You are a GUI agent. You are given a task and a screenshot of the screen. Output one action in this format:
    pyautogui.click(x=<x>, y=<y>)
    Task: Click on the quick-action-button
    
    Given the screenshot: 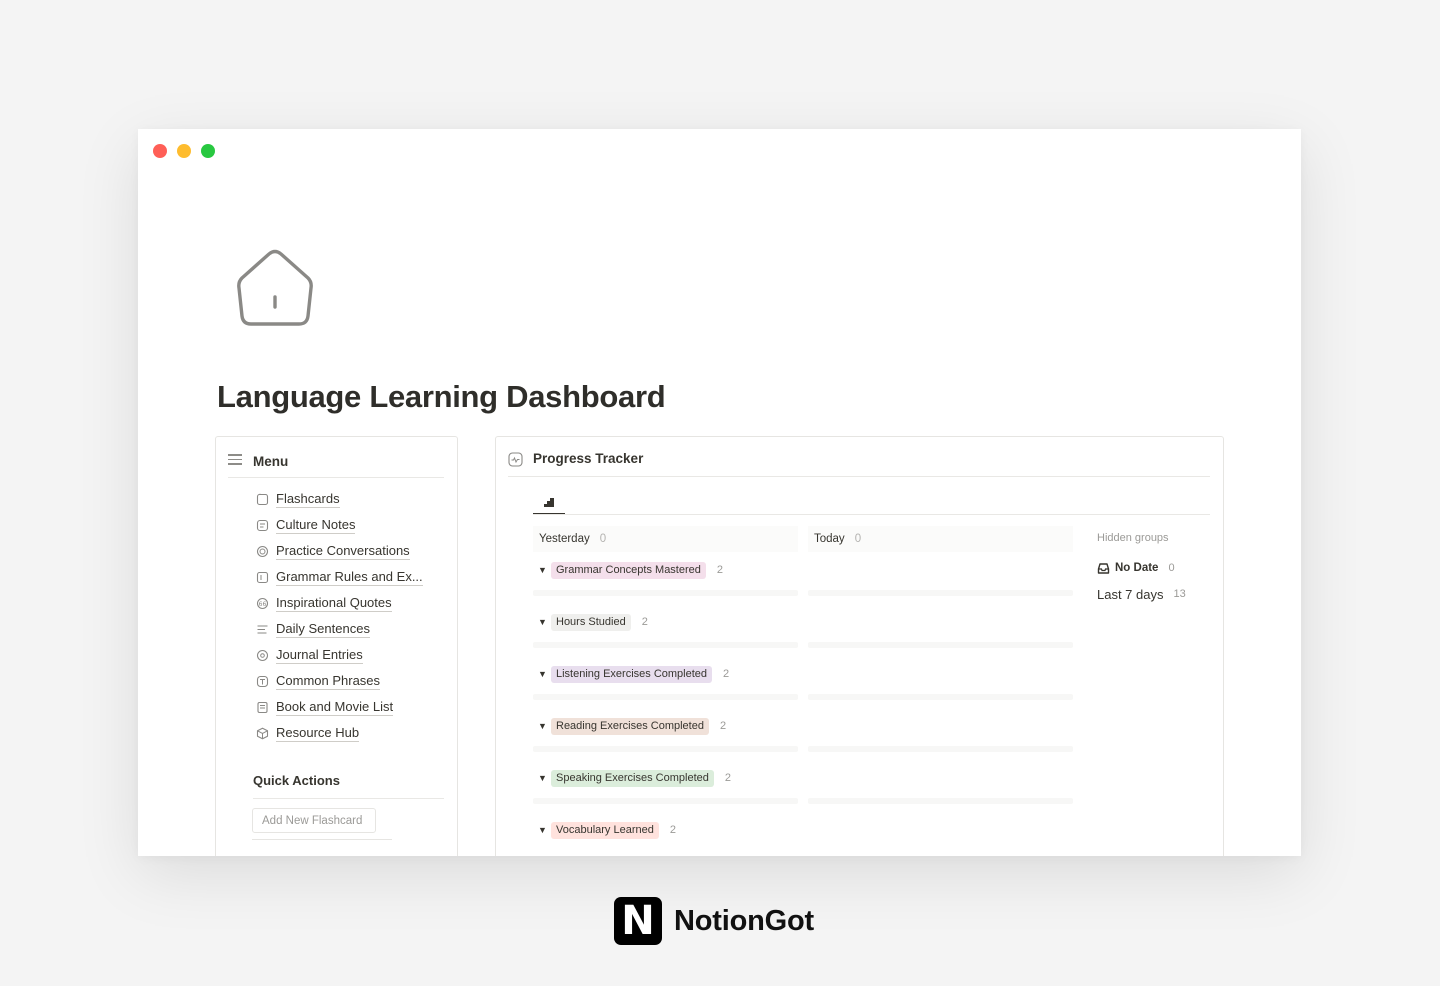 What is the action you would take?
    pyautogui.click(x=322, y=847)
    